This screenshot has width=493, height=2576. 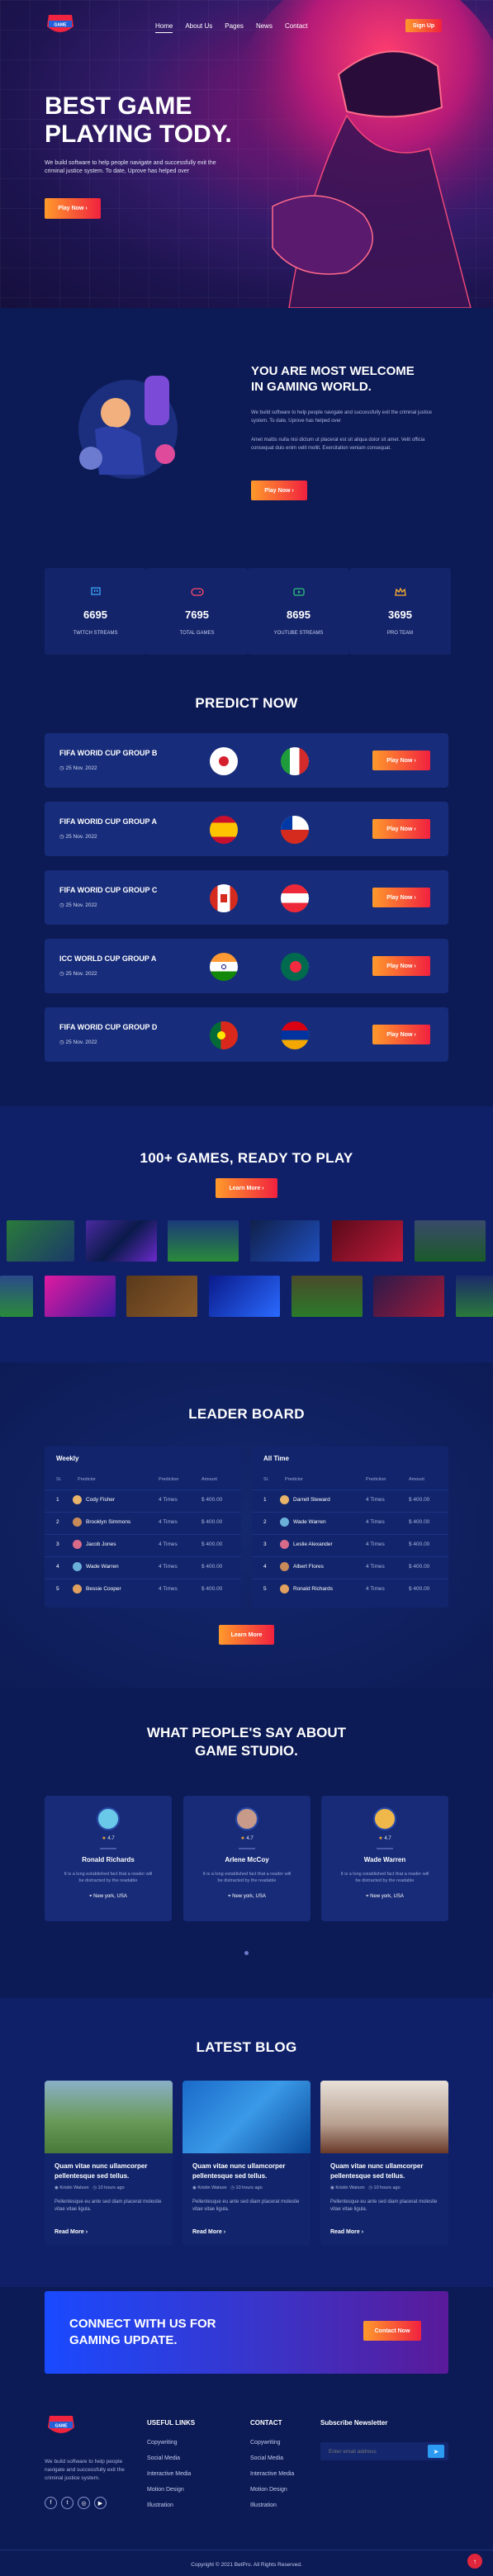 I want to click on leaderboard-learn-more-button: Learn More, so click(x=246, y=1635).